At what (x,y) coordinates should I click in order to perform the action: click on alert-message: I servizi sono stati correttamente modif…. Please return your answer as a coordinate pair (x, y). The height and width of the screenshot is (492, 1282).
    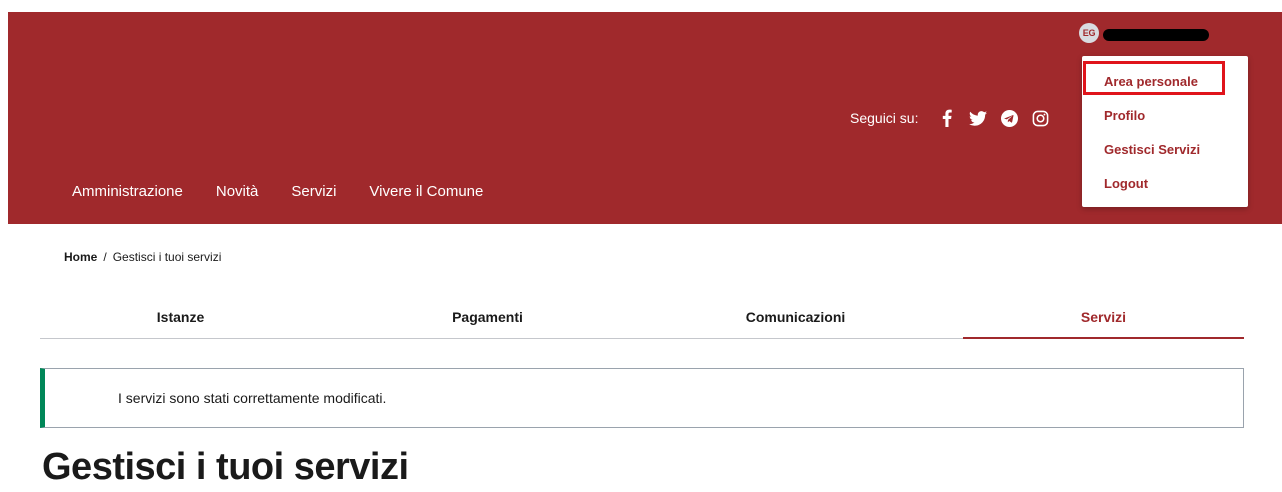
    Looking at the image, I should click on (252, 398).